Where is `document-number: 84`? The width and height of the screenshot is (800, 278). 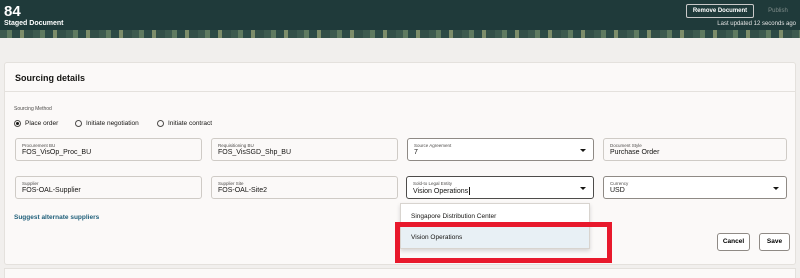
document-number: 84 is located at coordinates (12, 11).